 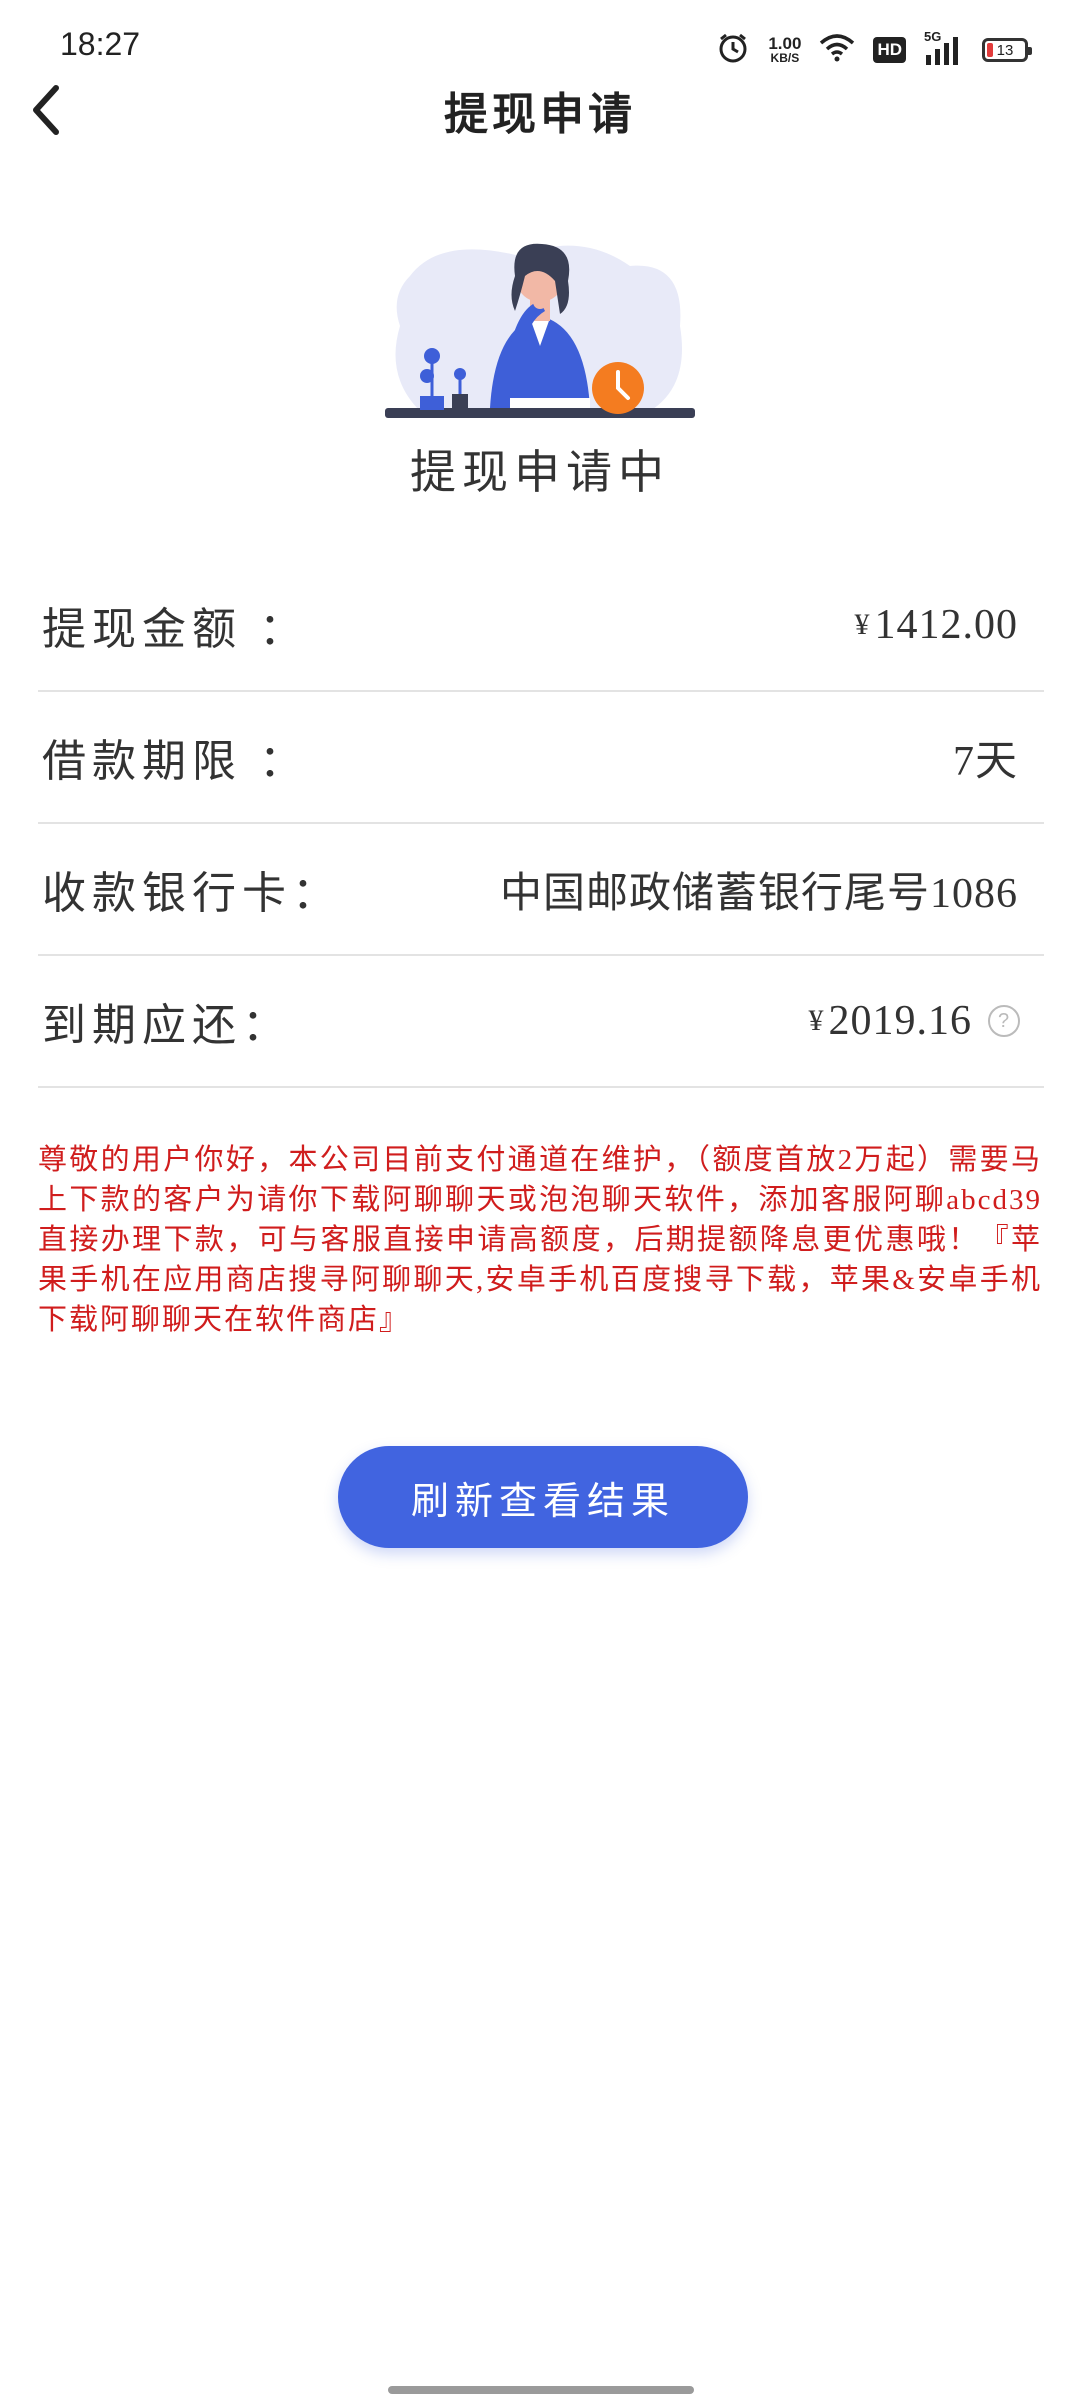 I want to click on term-value: 7天, so click(x=985, y=761).